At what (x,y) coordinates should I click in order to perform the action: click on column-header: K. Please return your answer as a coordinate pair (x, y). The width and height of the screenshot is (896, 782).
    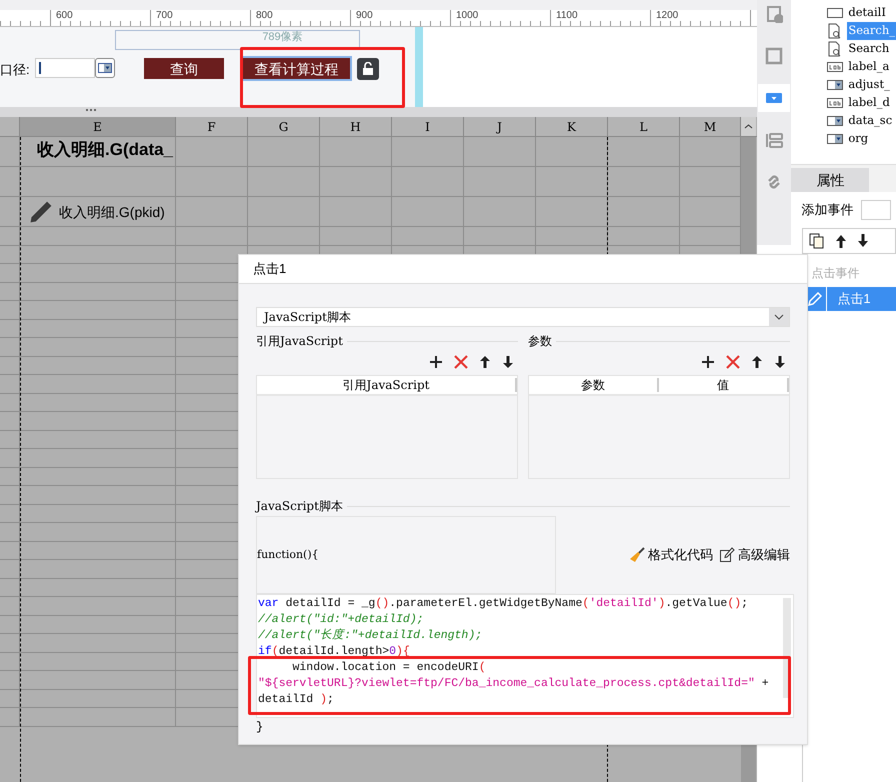
    Looking at the image, I should click on (572, 126).